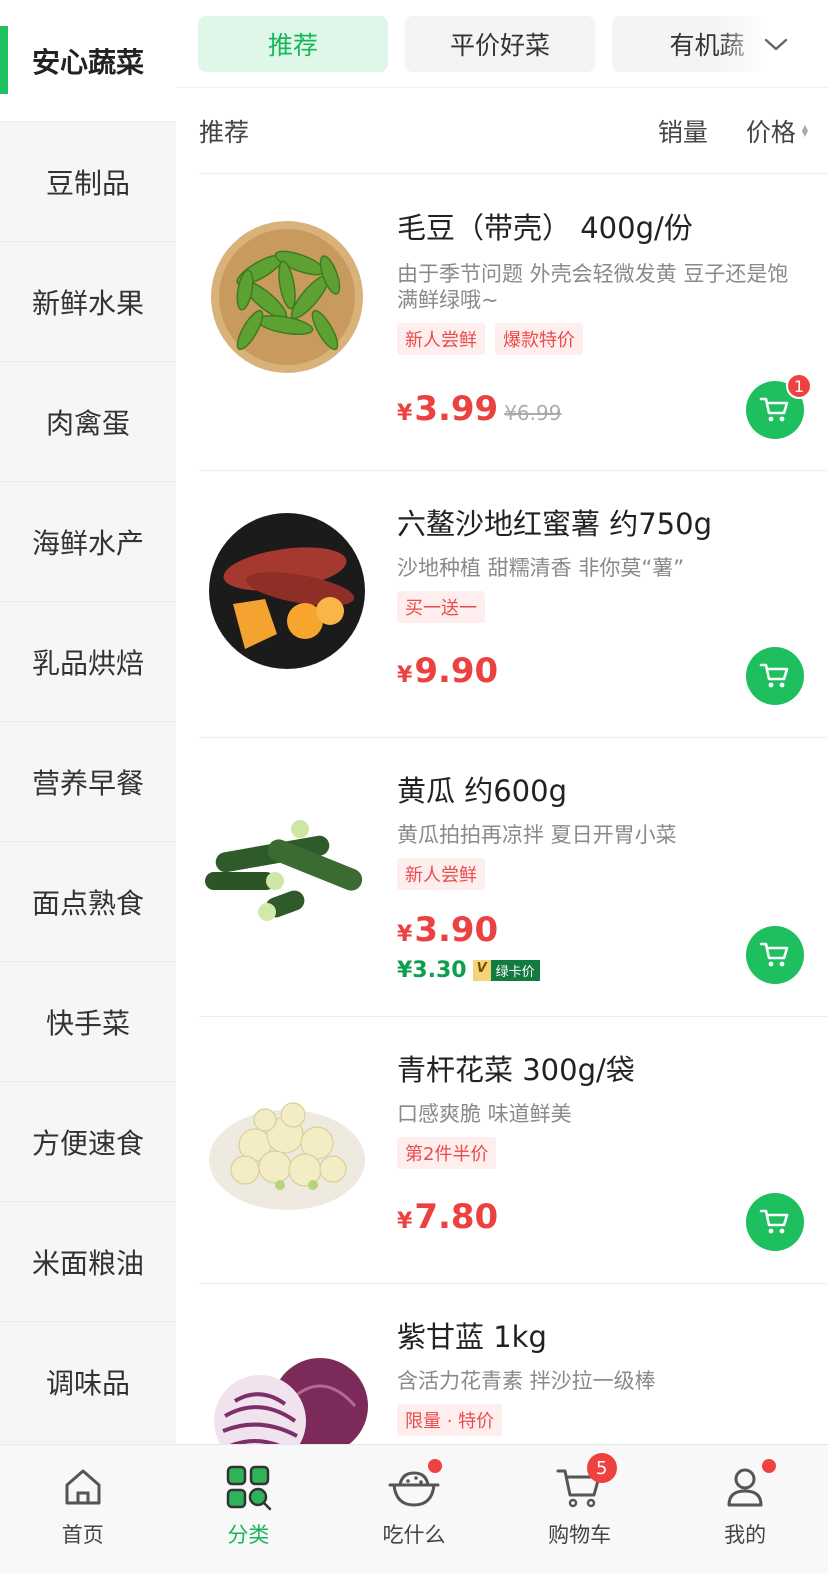 Image resolution: width=828 pixels, height=1574 pixels. I want to click on category-icon, so click(249, 1488).